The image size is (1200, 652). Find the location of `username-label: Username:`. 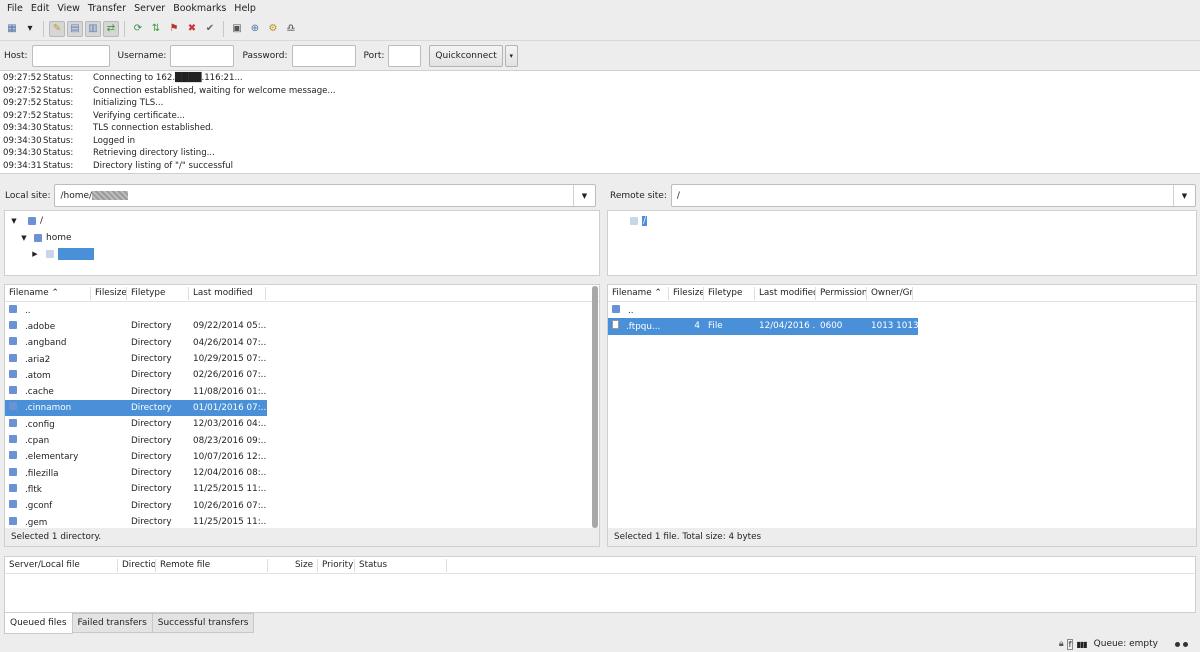

username-label: Username: is located at coordinates (142, 55).